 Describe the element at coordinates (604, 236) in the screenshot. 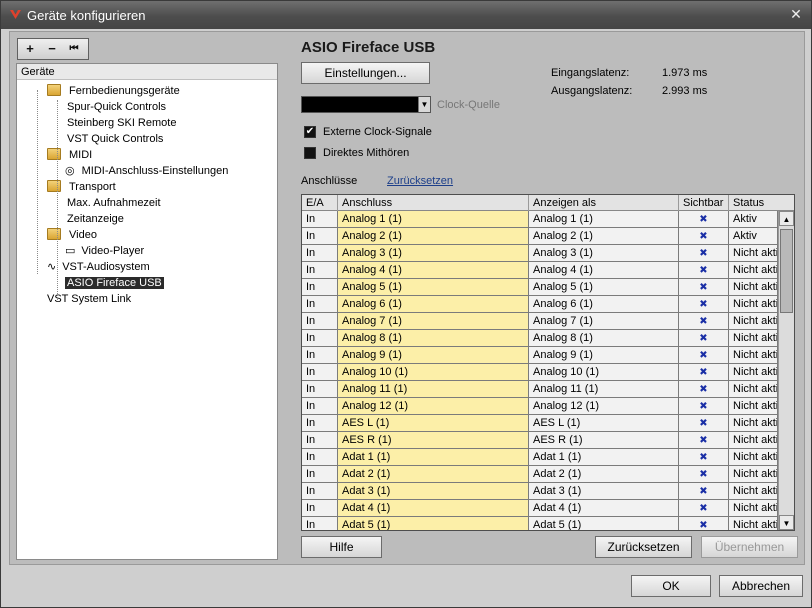

I see `cell-display-as: Analog 2 (1)` at that location.